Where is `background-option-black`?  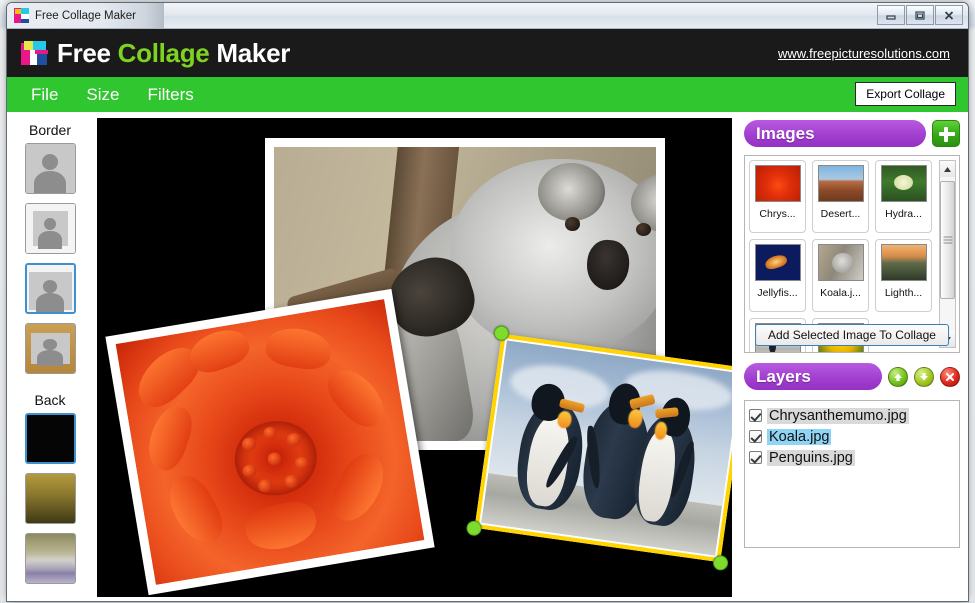 background-option-black is located at coordinates (50, 438).